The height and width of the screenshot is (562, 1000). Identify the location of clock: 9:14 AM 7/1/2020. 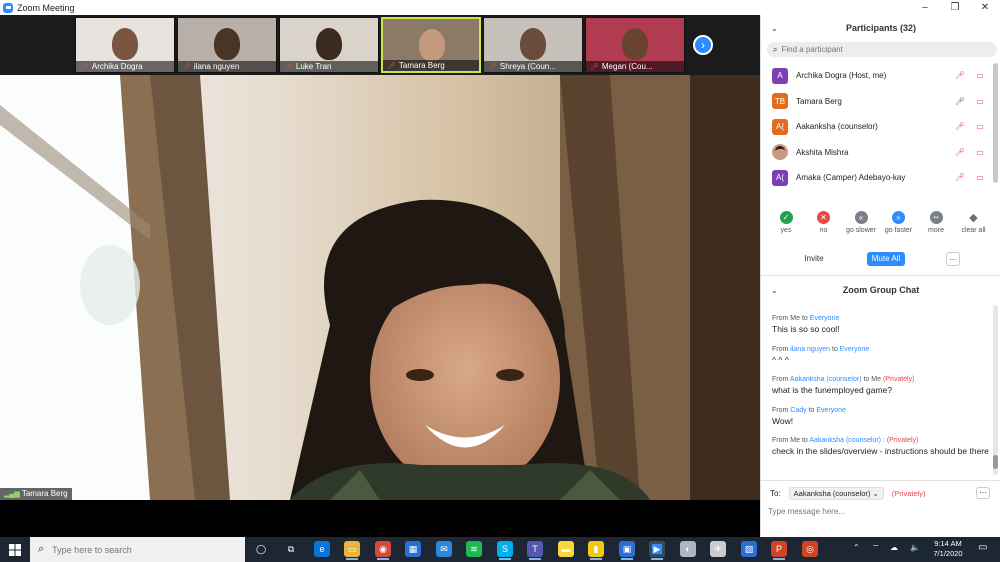
(948, 549).